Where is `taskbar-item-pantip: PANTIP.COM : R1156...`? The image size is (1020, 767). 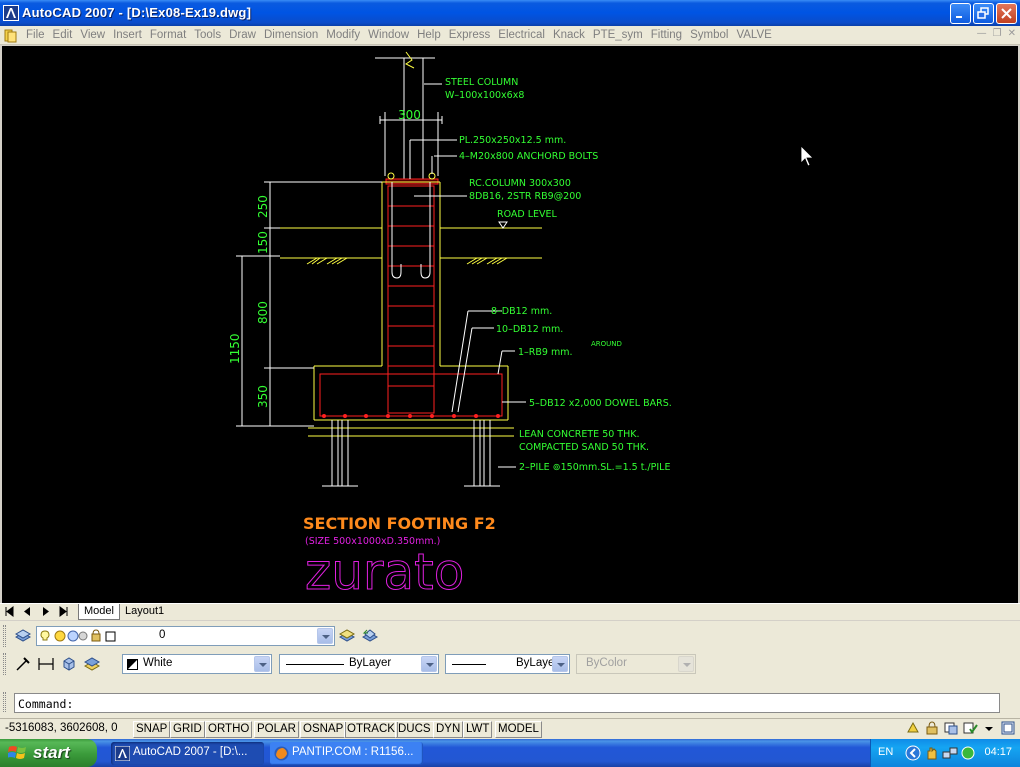 taskbar-item-pantip: PANTIP.COM : R1156... is located at coordinates (346, 753).